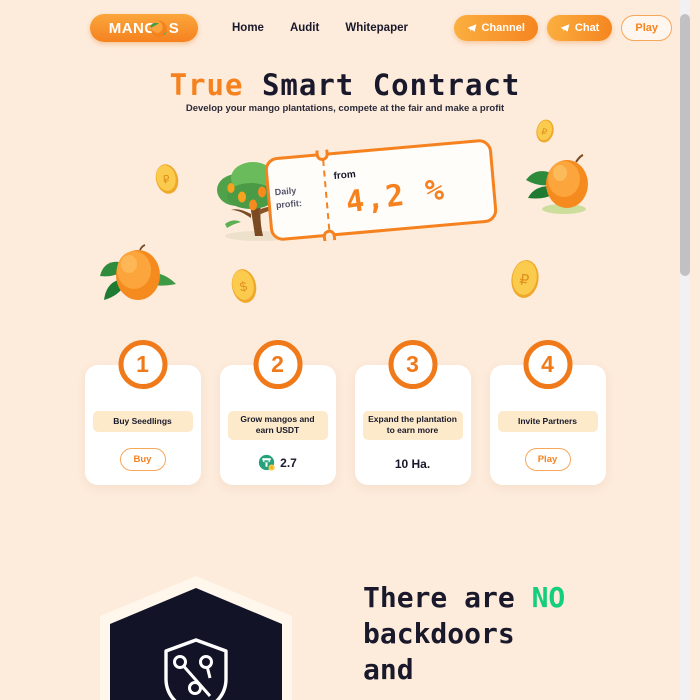 This screenshot has width=700, height=700. What do you see at coordinates (439, 633) in the screenshot?
I see `bottom-line2: backdoors` at bounding box center [439, 633].